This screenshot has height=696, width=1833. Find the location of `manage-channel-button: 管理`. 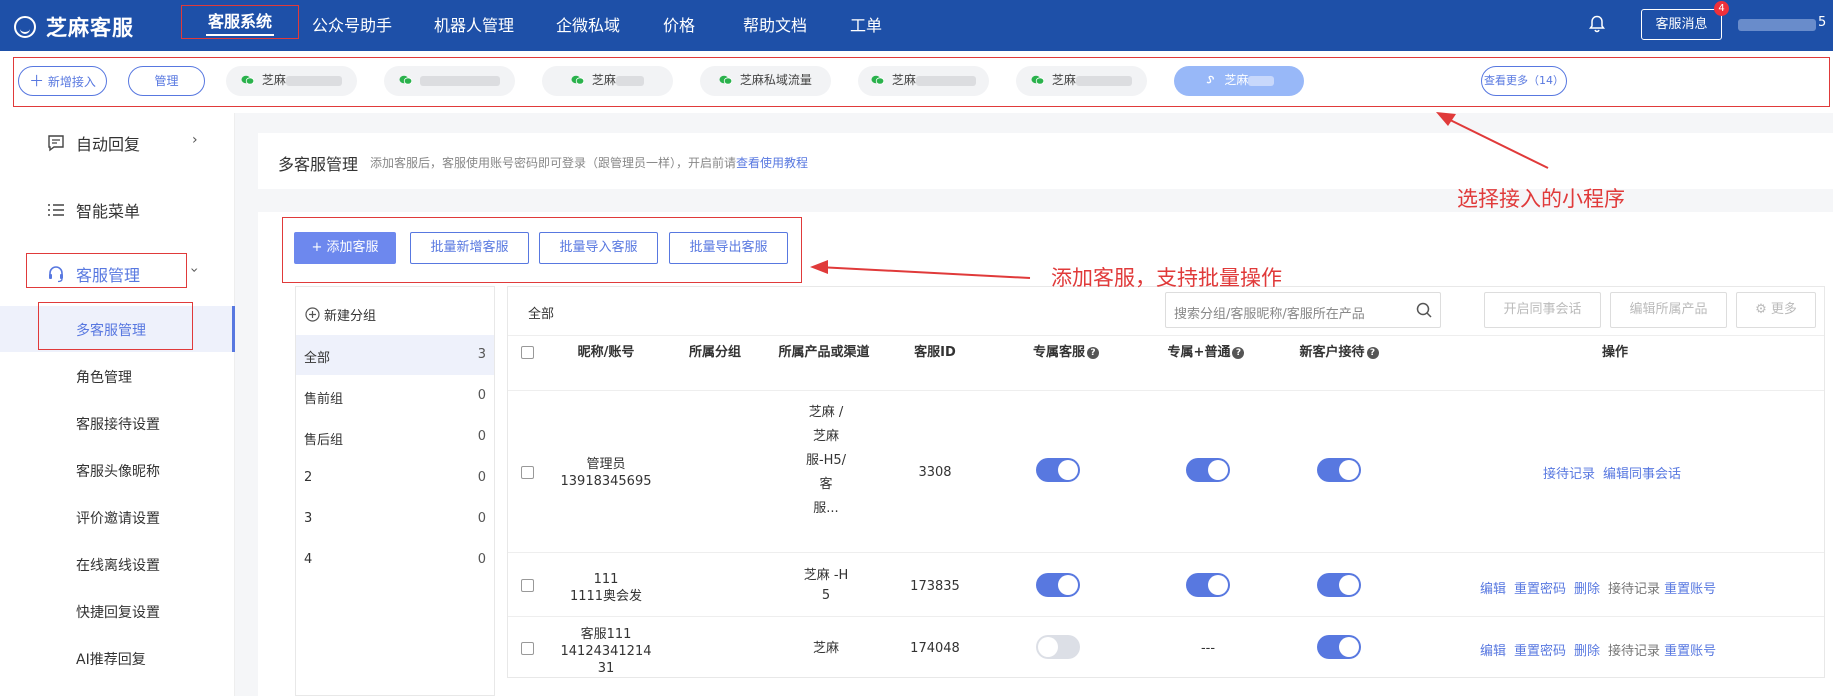

manage-channel-button: 管理 is located at coordinates (166, 81).